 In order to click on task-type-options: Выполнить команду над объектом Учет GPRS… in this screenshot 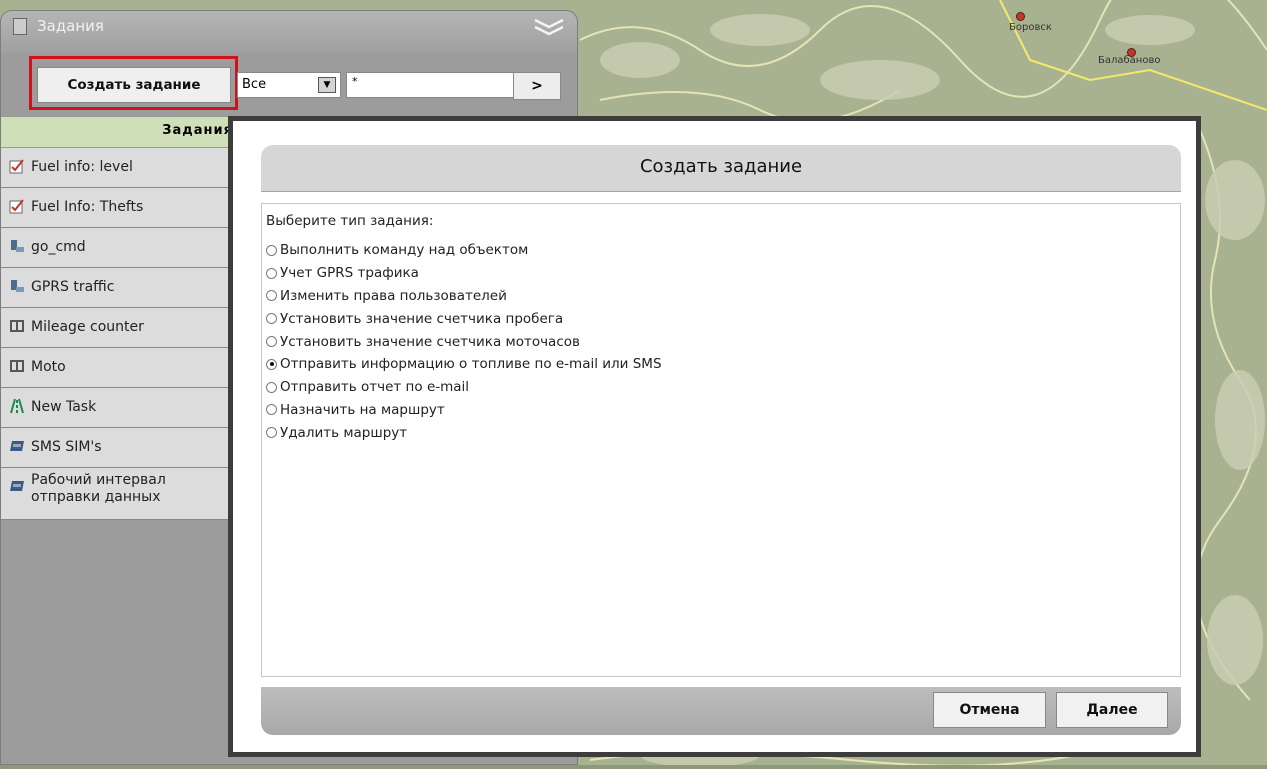, I will do `click(464, 341)`.